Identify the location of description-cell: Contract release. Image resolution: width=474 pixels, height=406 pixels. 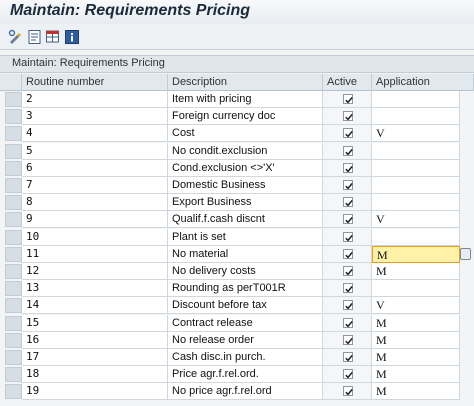
(245, 323).